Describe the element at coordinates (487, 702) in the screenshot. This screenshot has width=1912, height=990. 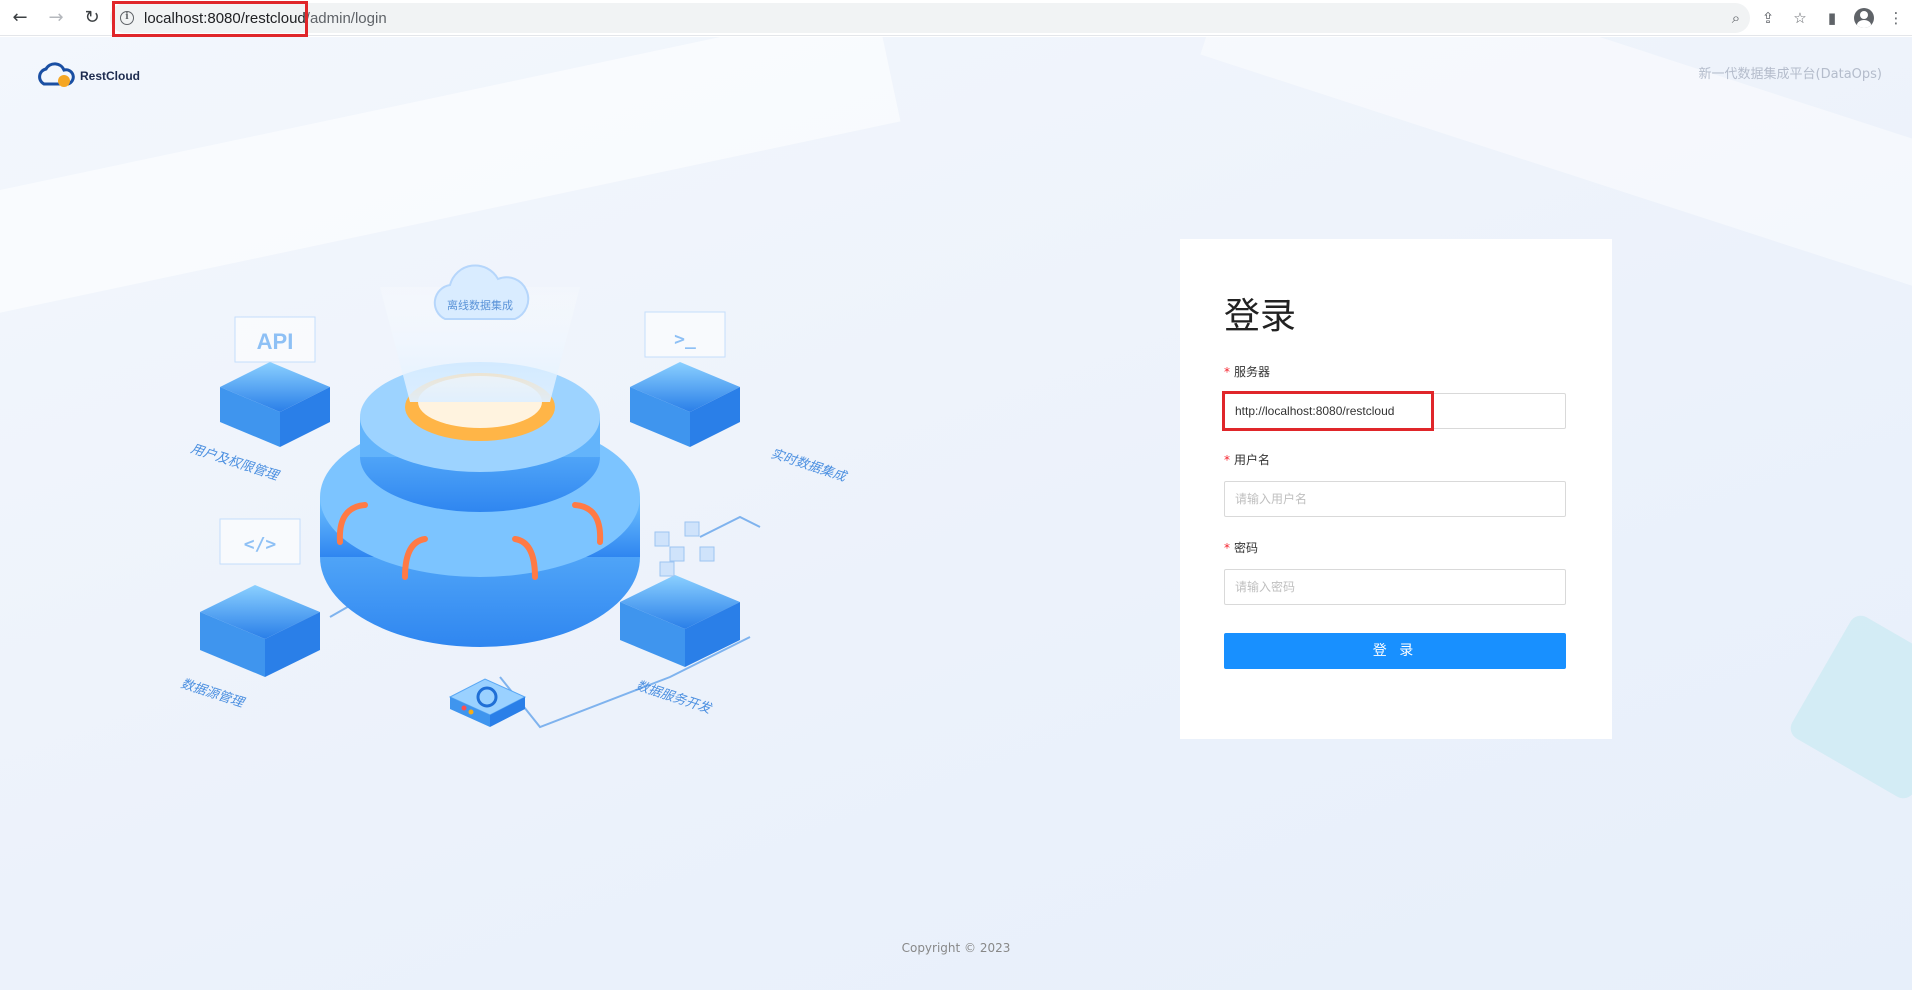
I see `sync-node` at that location.